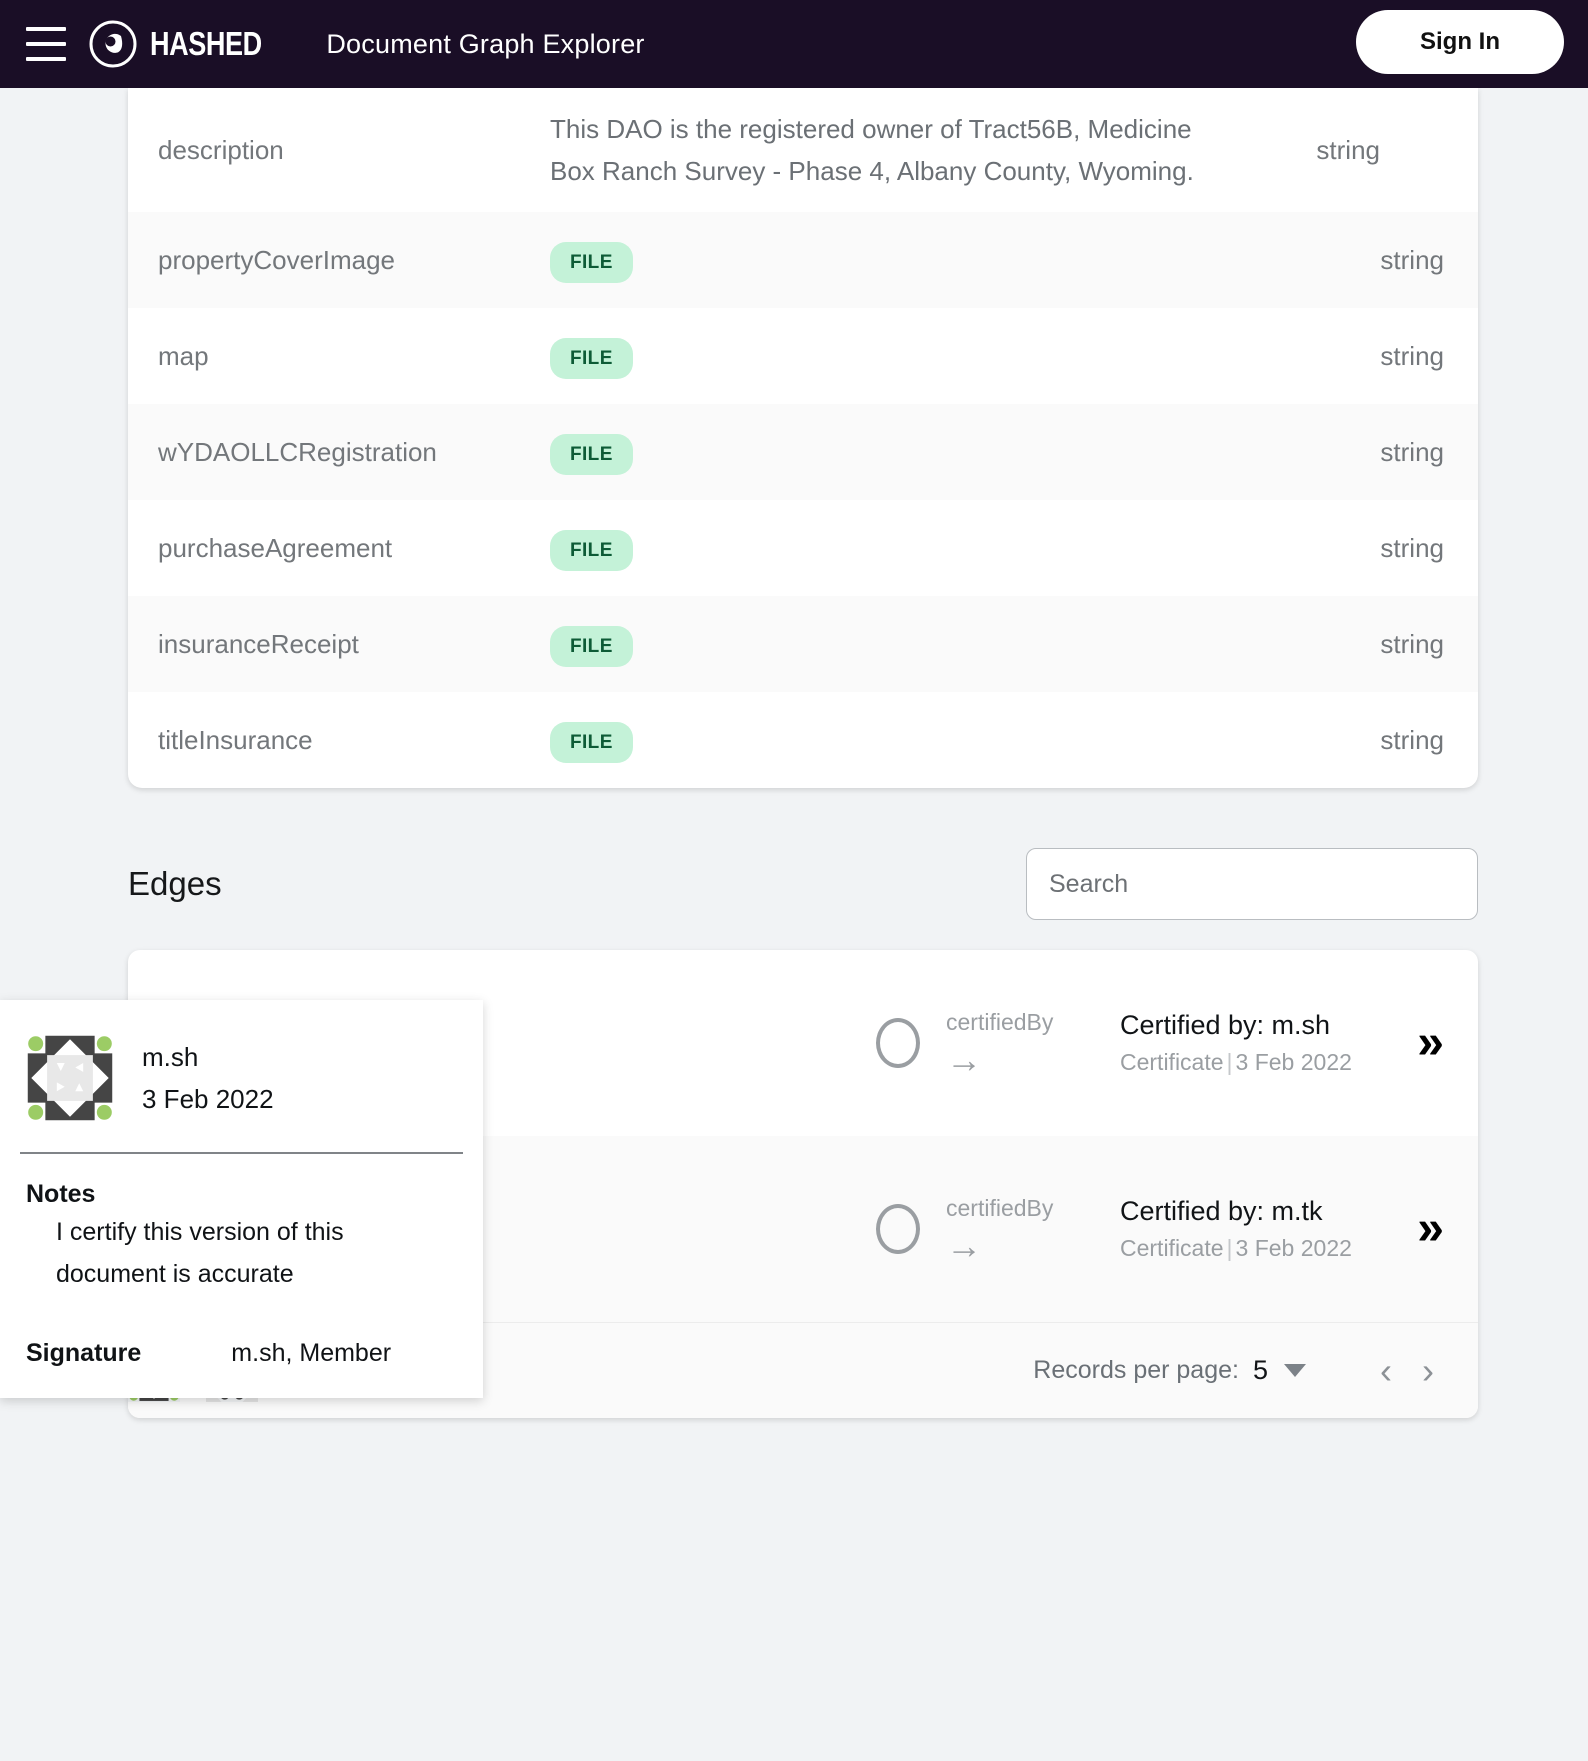 This screenshot has height=1761, width=1588. Describe the element at coordinates (241, 1336) in the screenshot. I see `tooltip-signature-section: Signature m.sh, Member` at that location.